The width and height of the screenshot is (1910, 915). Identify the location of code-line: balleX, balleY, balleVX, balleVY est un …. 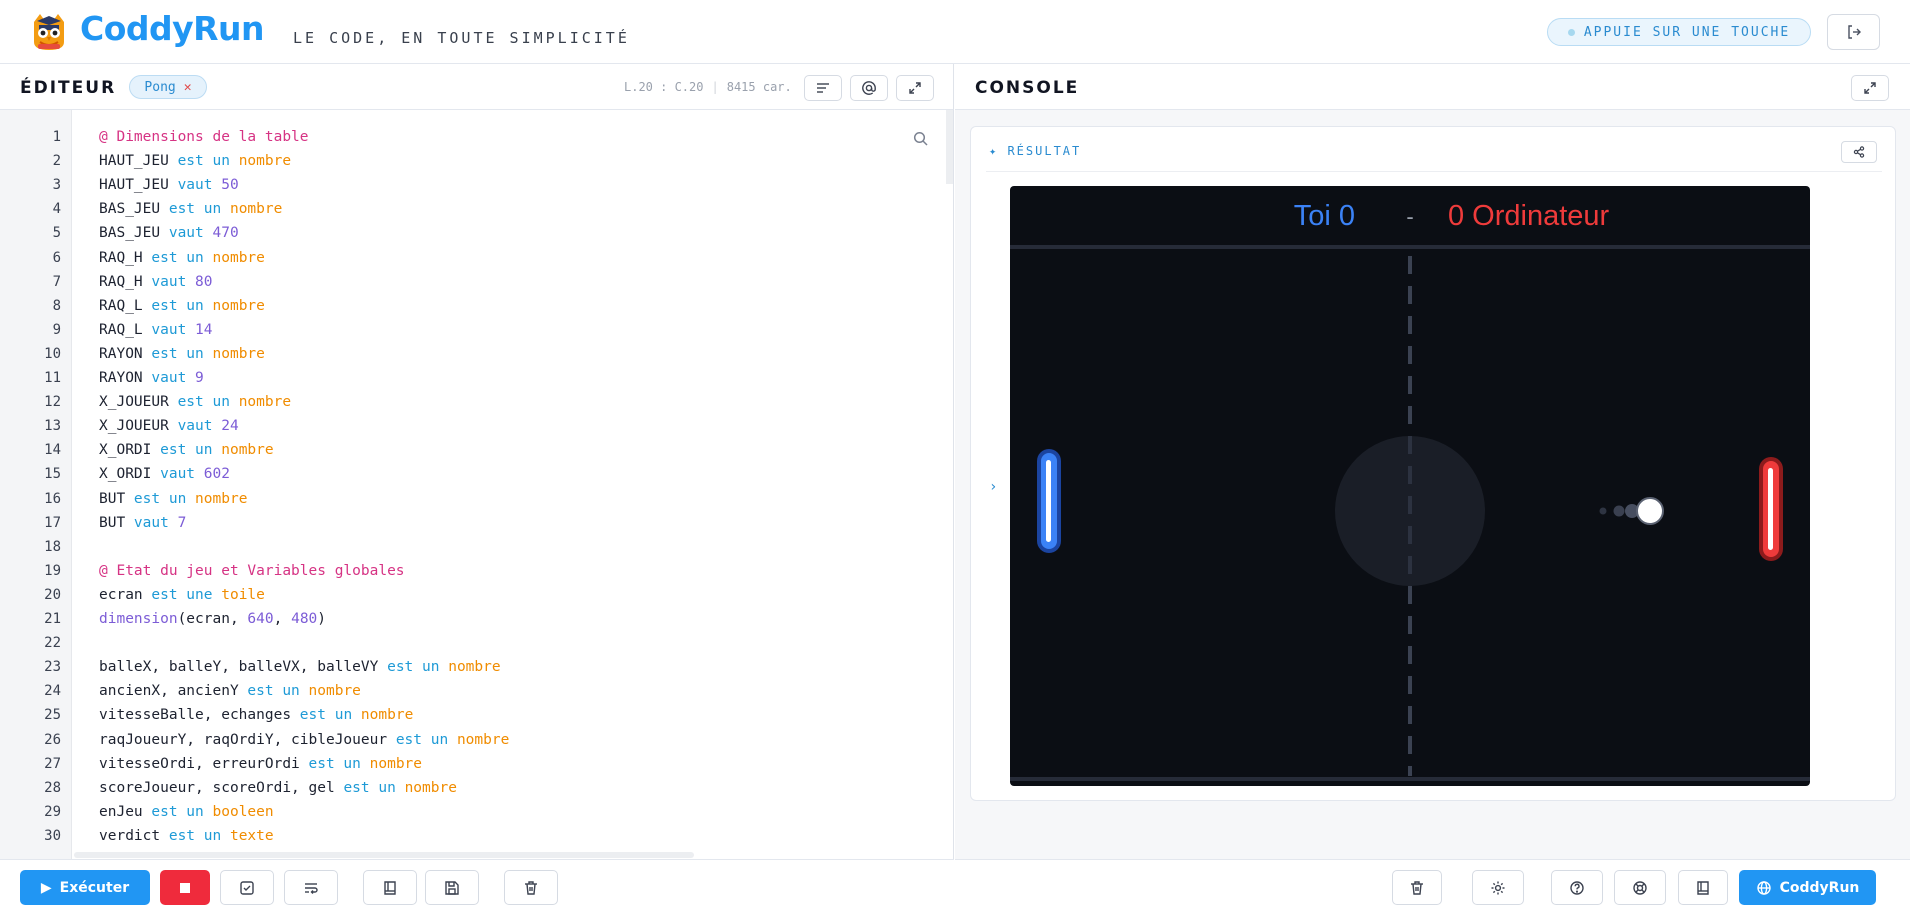
(300, 667).